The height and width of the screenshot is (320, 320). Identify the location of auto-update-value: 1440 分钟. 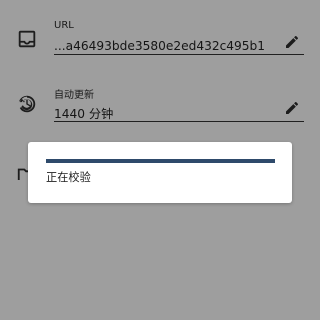
(164, 113).